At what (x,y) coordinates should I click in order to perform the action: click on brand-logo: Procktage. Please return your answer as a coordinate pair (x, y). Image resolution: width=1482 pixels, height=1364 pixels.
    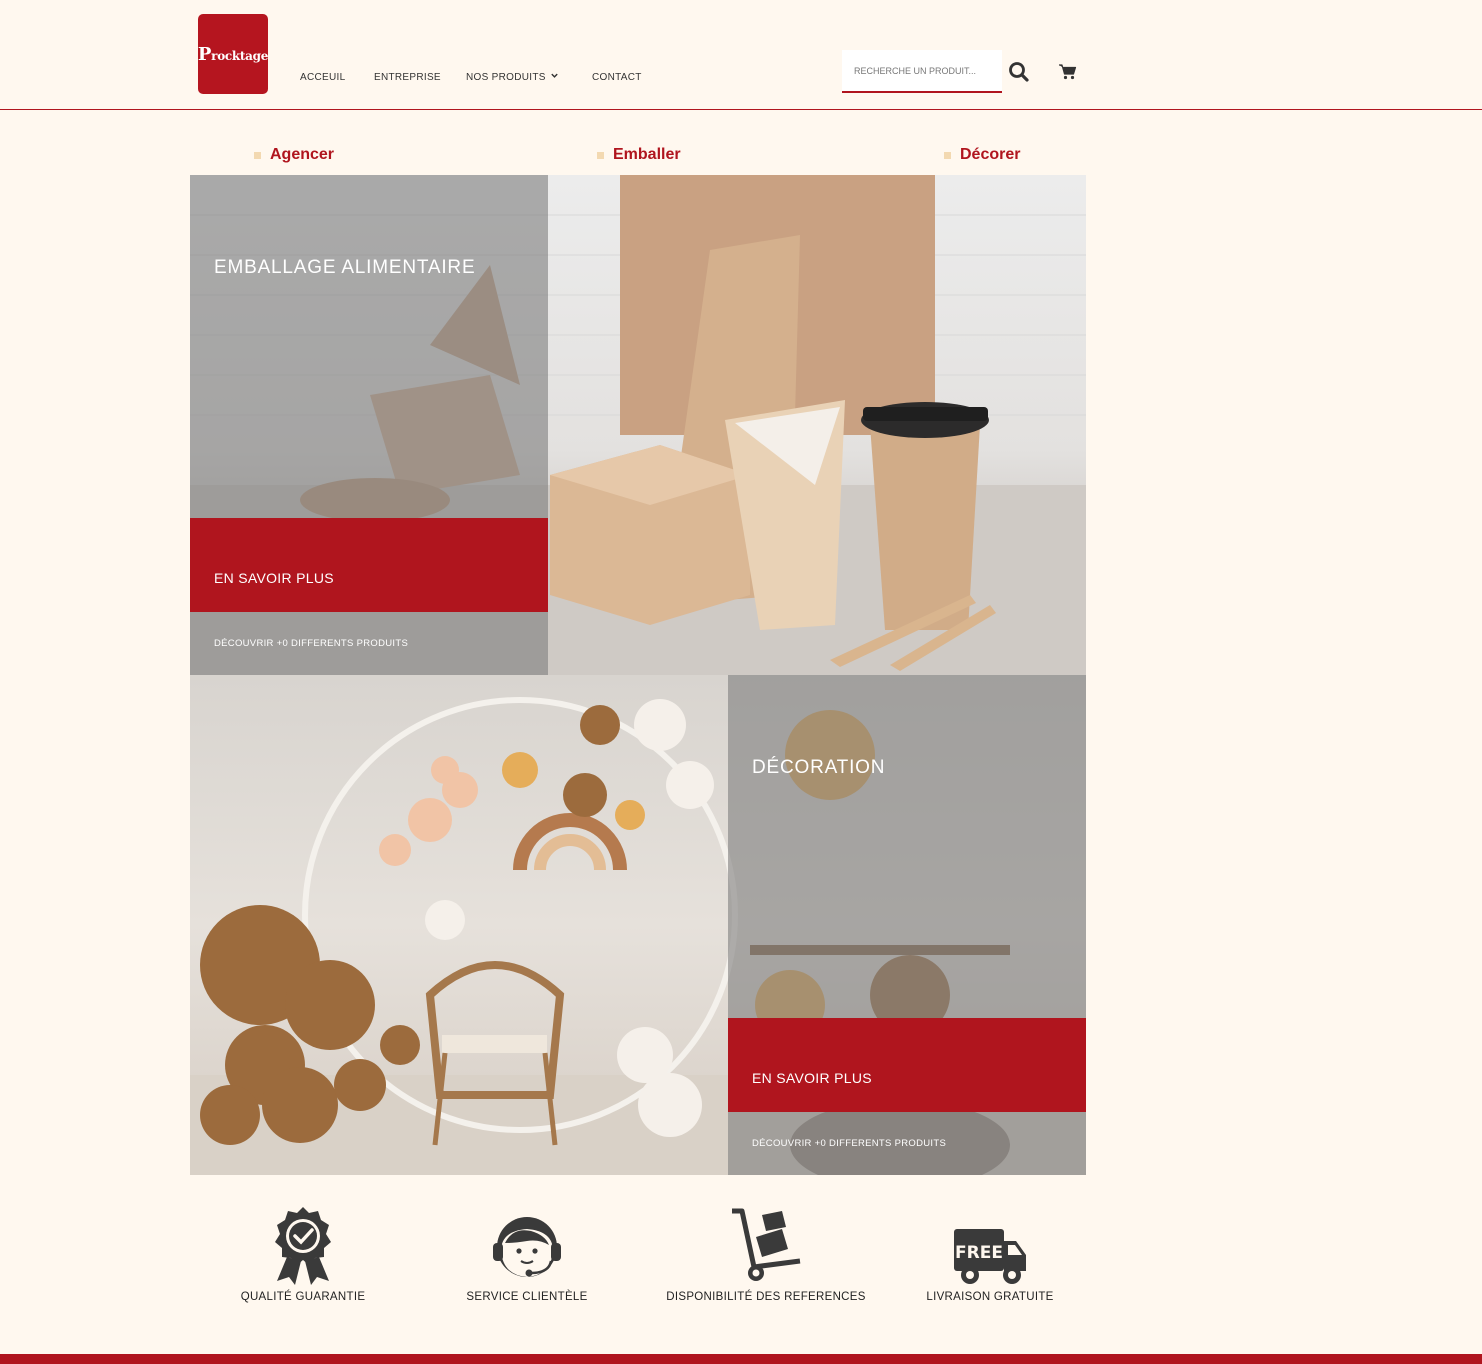
    Looking at the image, I should click on (233, 54).